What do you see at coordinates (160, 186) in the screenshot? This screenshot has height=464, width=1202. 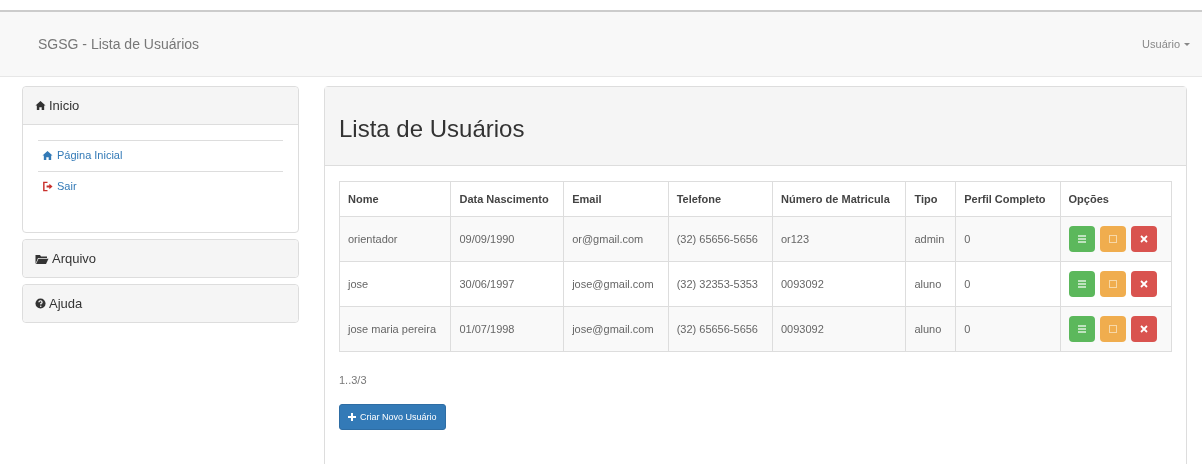 I see `sidebar-link: Sair` at bounding box center [160, 186].